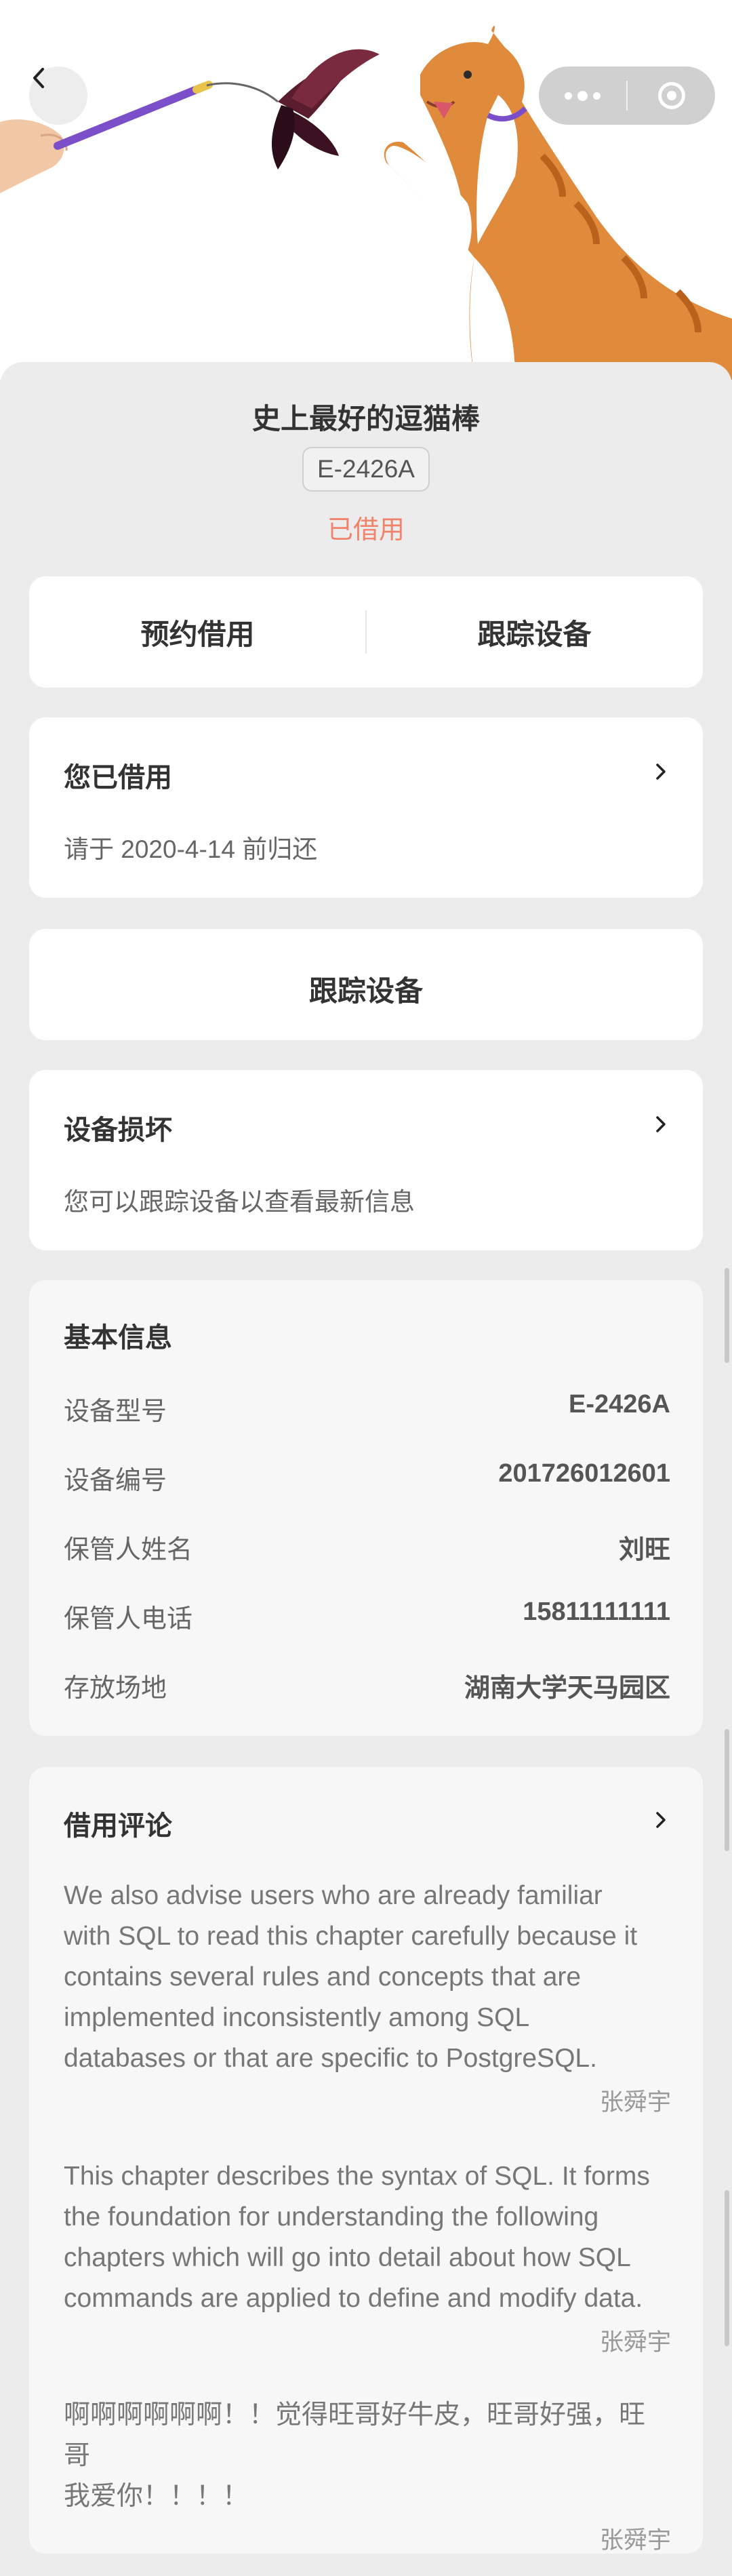  Describe the element at coordinates (129, 1619) in the screenshot. I see `info-key: 保管人电话` at that location.